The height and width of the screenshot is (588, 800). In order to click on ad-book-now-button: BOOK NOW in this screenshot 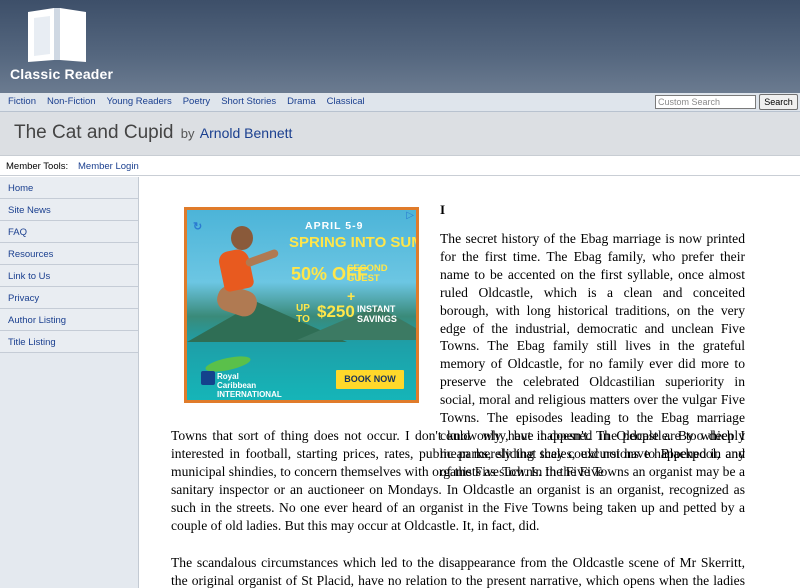, I will do `click(370, 379)`.